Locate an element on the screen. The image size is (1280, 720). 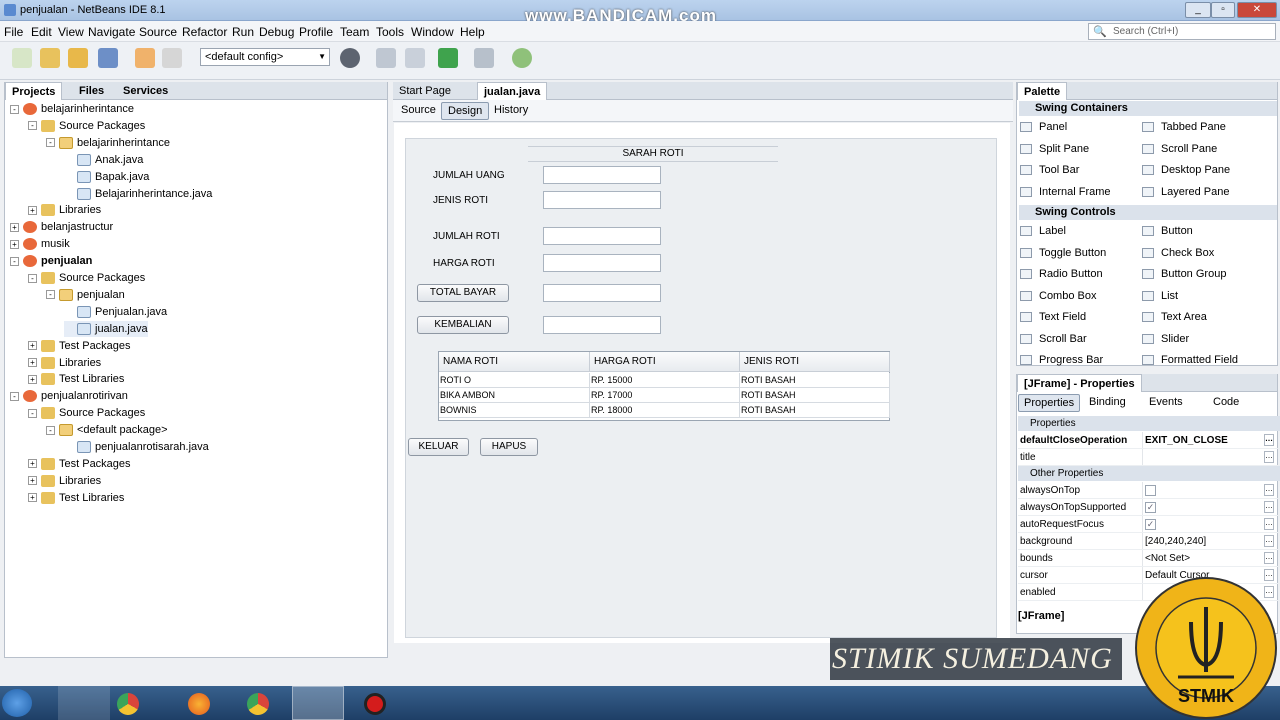
label-harga-roti: HARGA ROTI is located at coordinates (464, 263).